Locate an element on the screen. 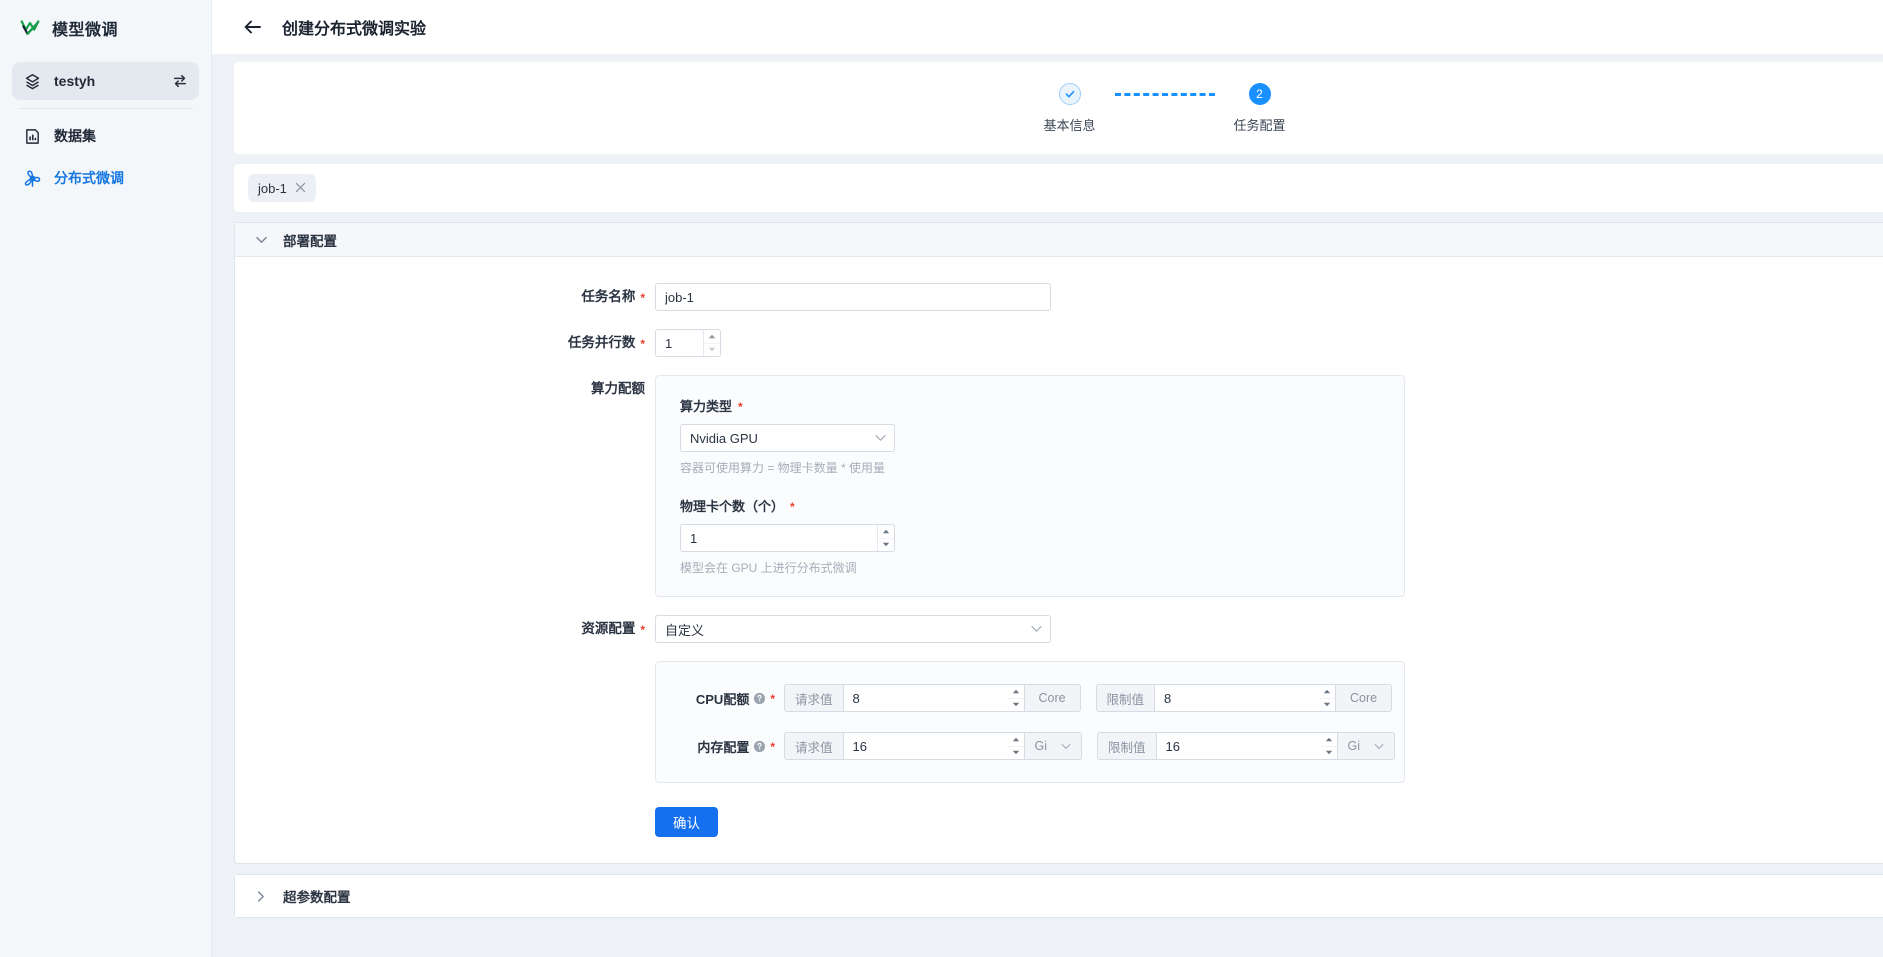  parallelism-stepper is located at coordinates (688, 343).